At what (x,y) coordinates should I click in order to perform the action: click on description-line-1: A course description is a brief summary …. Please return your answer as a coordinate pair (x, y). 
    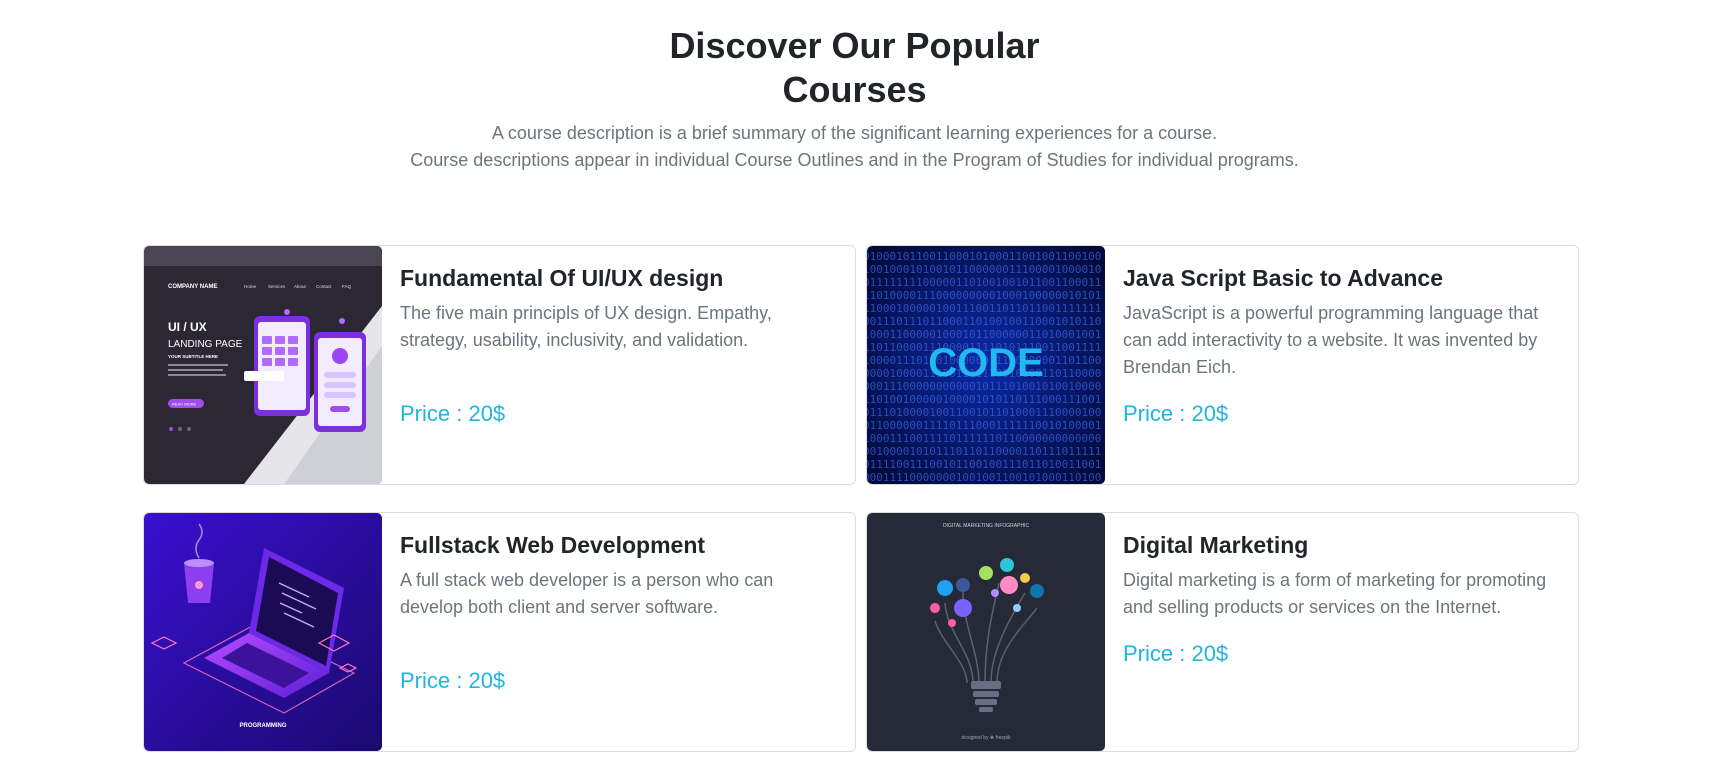
    Looking at the image, I should click on (854, 133).